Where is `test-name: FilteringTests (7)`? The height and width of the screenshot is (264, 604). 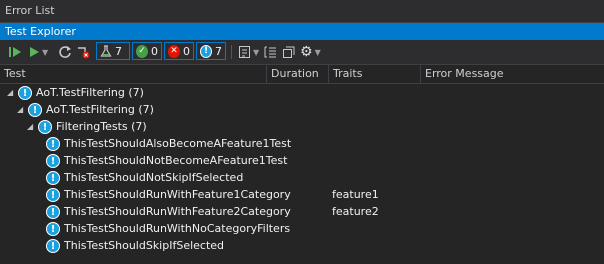
test-name: FilteringTests (7) is located at coordinates (101, 126).